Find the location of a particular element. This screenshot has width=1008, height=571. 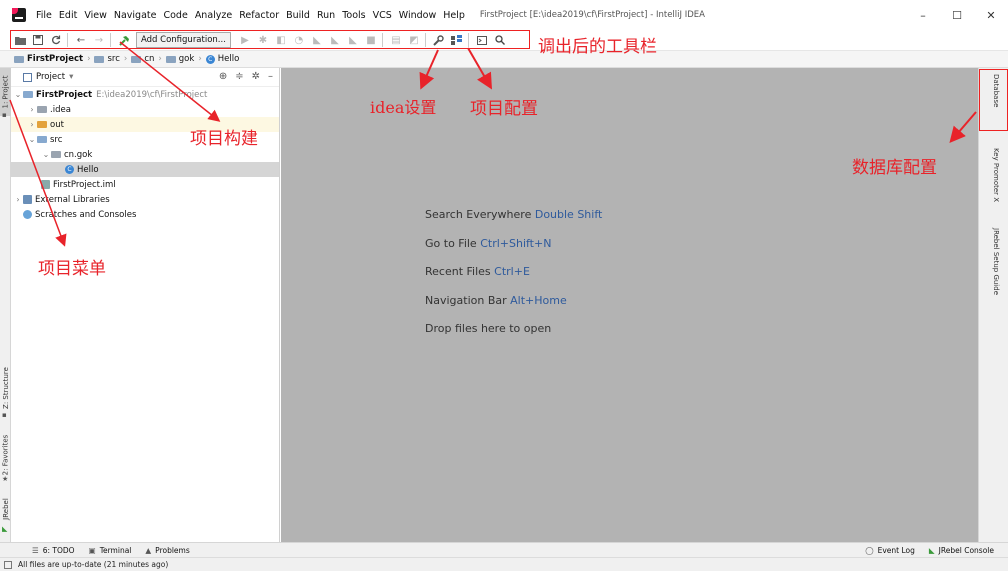

terminal-button: ▣ Terminal is located at coordinates (110, 550).